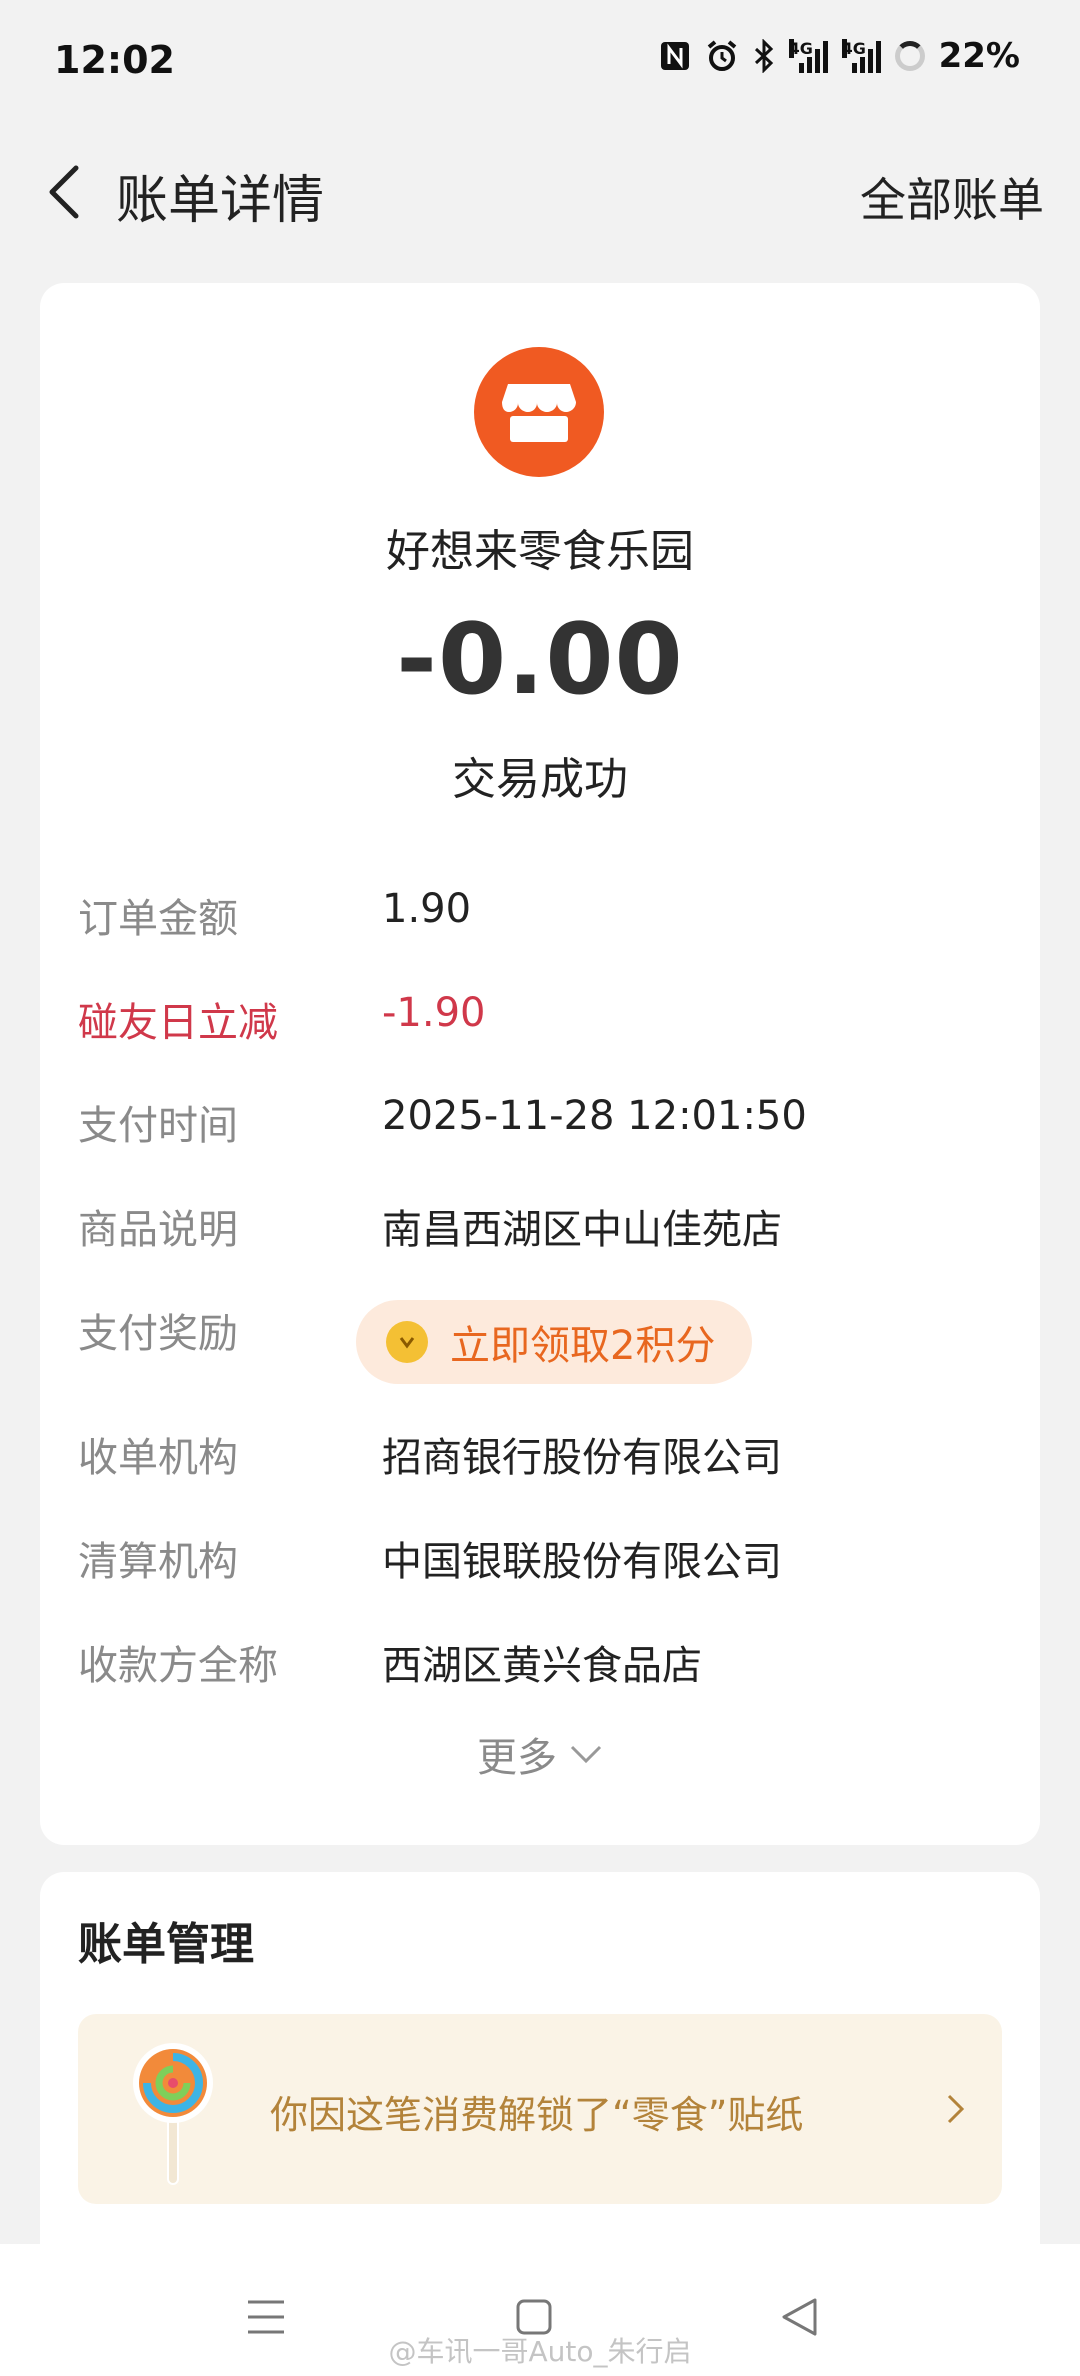  What do you see at coordinates (517, 1758) in the screenshot?
I see `more-label: 更多` at bounding box center [517, 1758].